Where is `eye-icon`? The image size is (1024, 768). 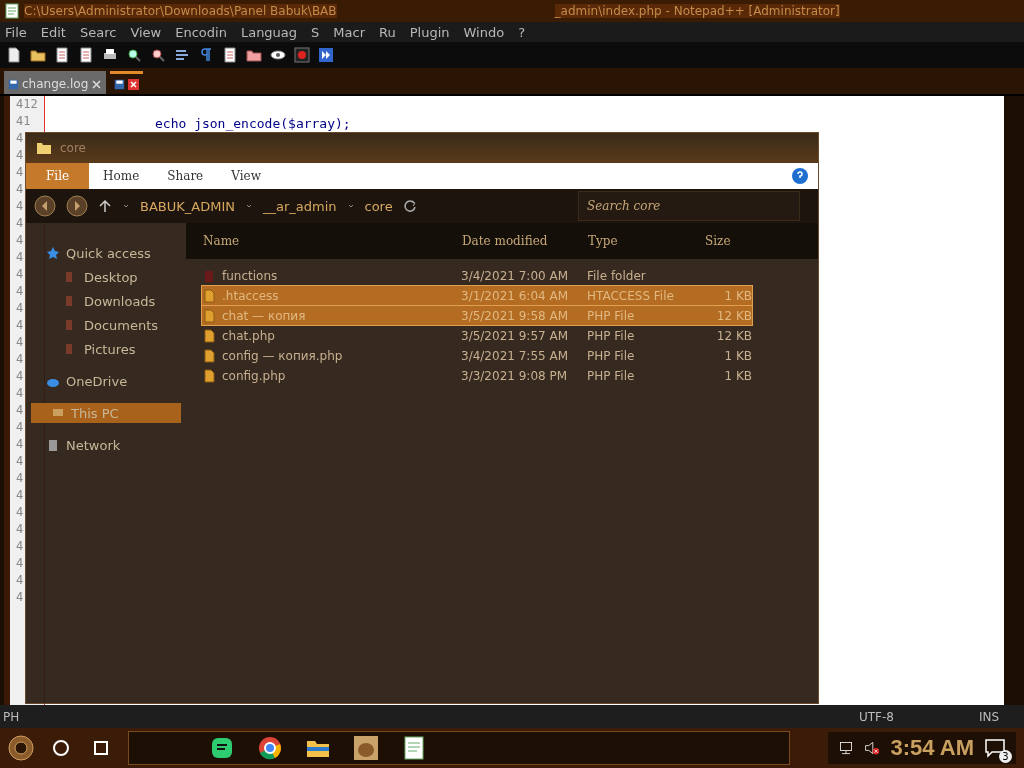 eye-icon is located at coordinates (278, 55).